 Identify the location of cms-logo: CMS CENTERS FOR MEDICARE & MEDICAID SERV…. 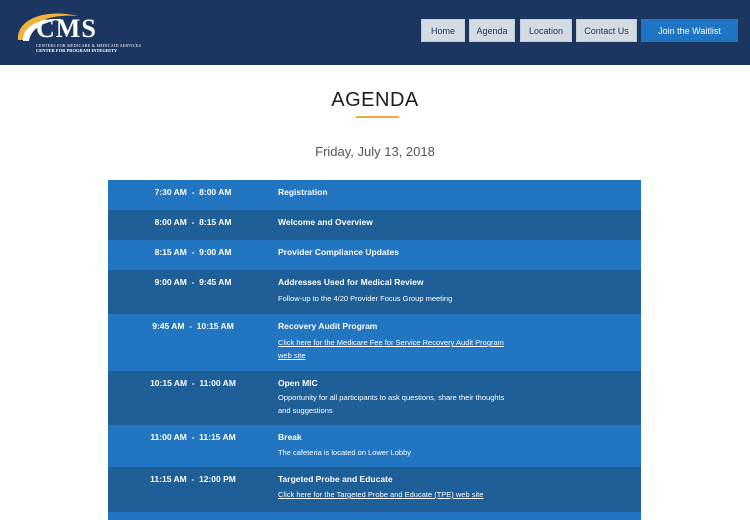
(77, 32).